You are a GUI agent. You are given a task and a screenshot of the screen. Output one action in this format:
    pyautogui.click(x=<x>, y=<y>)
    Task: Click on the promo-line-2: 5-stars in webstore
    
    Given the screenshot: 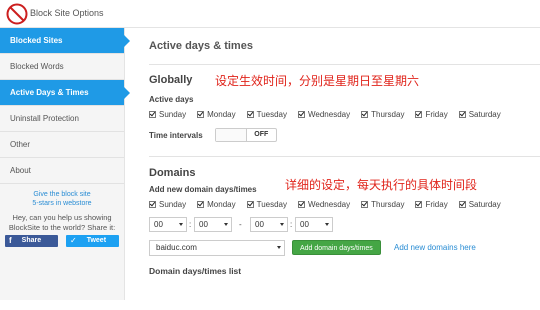 What is the action you would take?
    pyautogui.click(x=62, y=203)
    